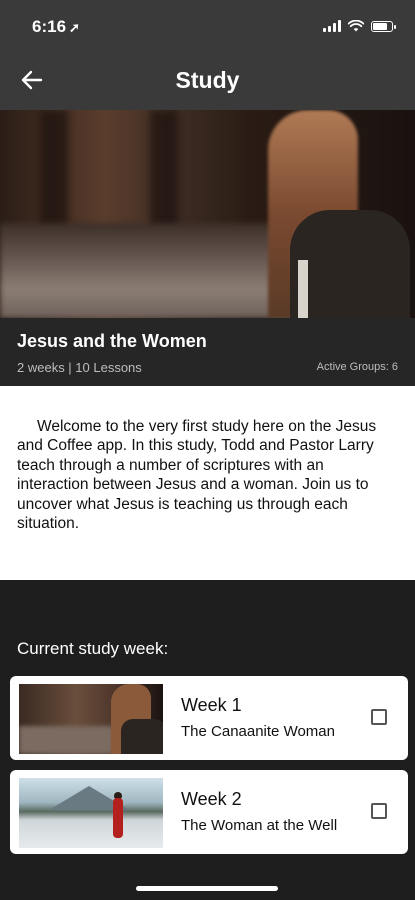  I want to click on study-meta: 2 weeks | 10 Lessons, so click(79, 367).